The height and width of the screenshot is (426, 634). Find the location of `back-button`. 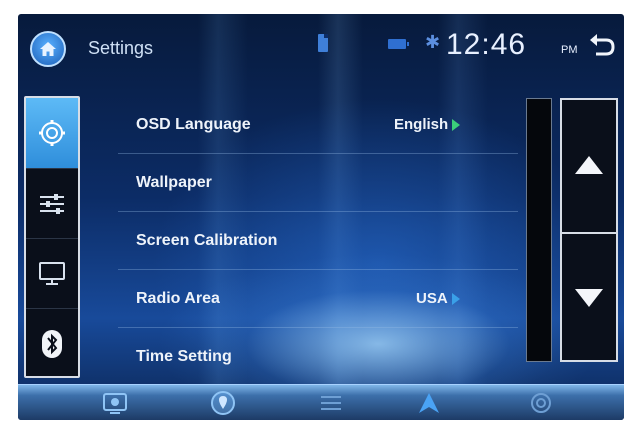

back-button is located at coordinates (602, 46).